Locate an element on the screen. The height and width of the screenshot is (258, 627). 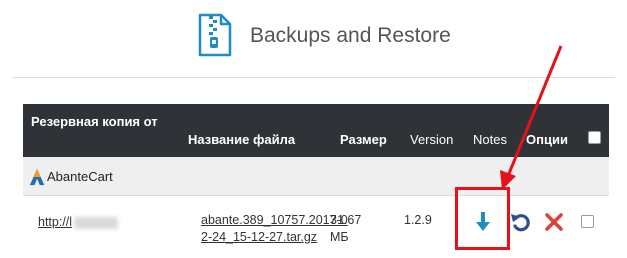
column-version: Version is located at coordinates (431, 139).